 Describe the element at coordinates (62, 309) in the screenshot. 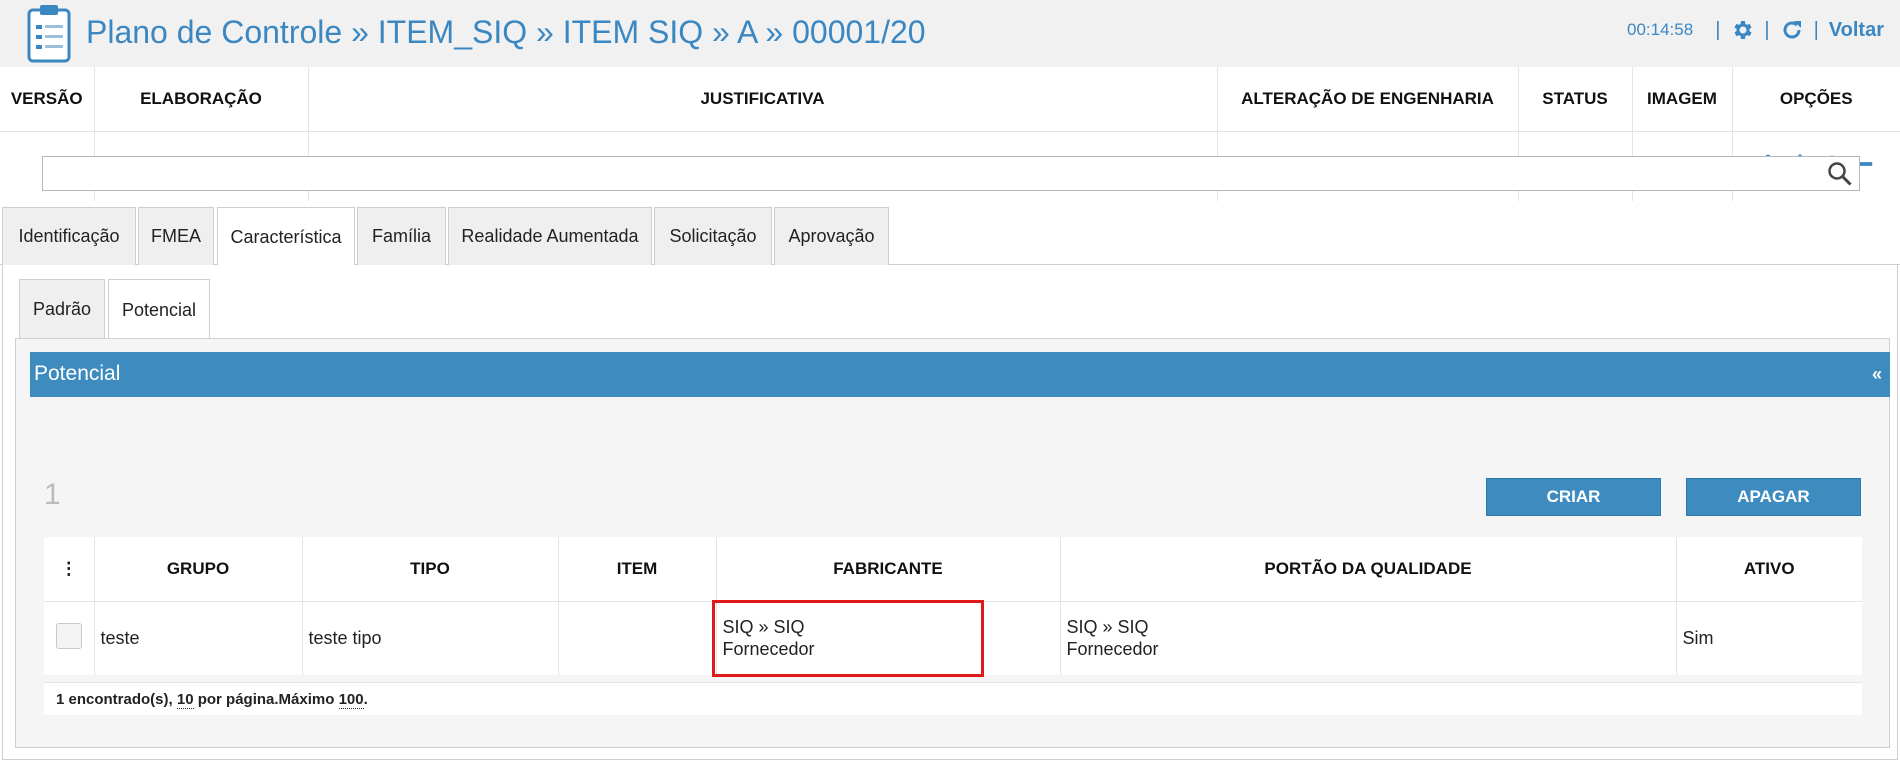

I see `tab-padrao: Padrão` at that location.